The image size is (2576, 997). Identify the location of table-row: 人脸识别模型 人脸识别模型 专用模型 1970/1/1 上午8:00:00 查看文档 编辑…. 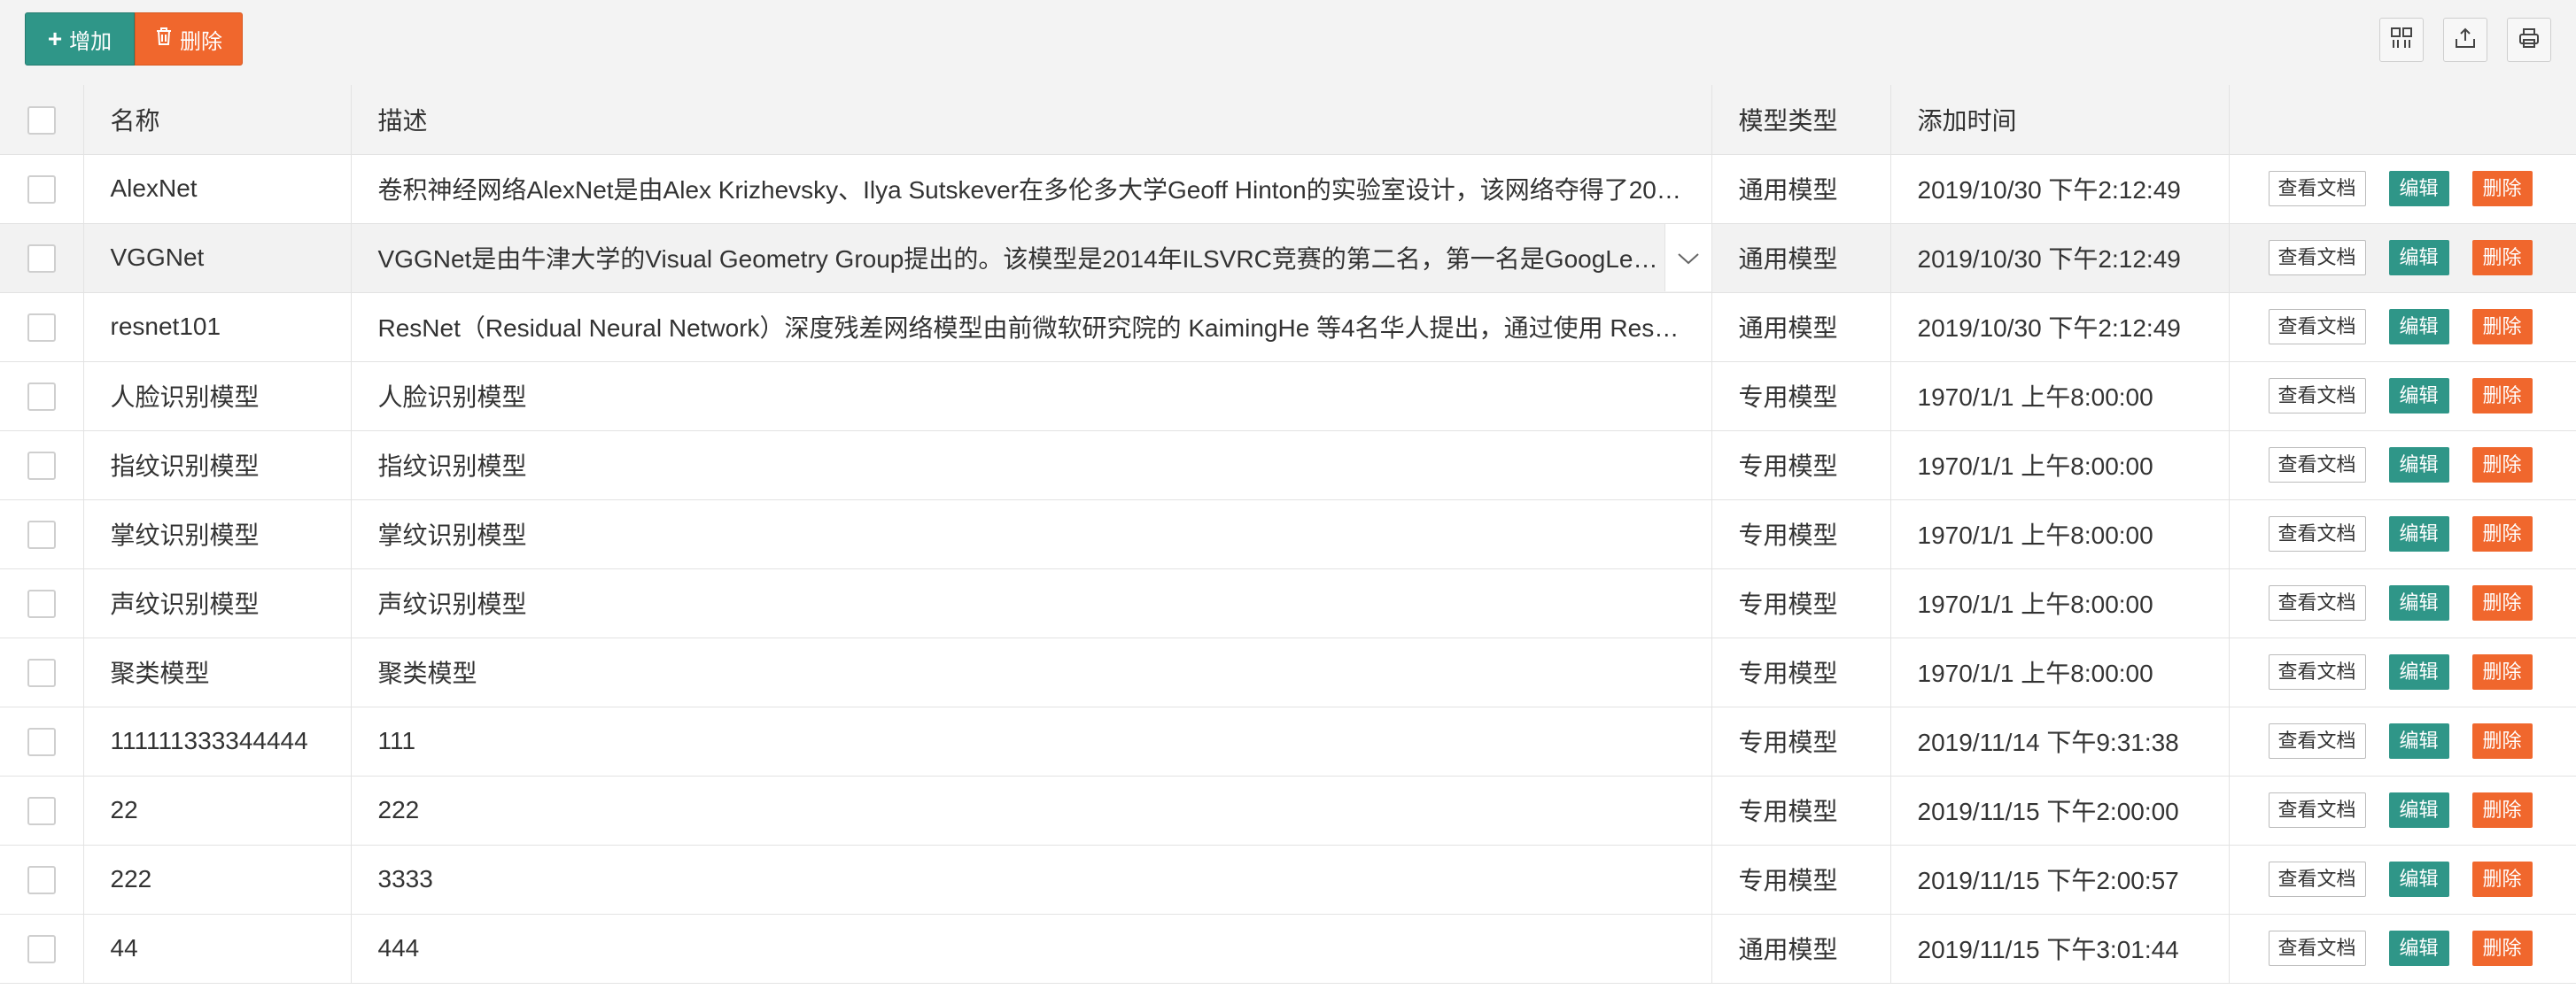
(1288, 396).